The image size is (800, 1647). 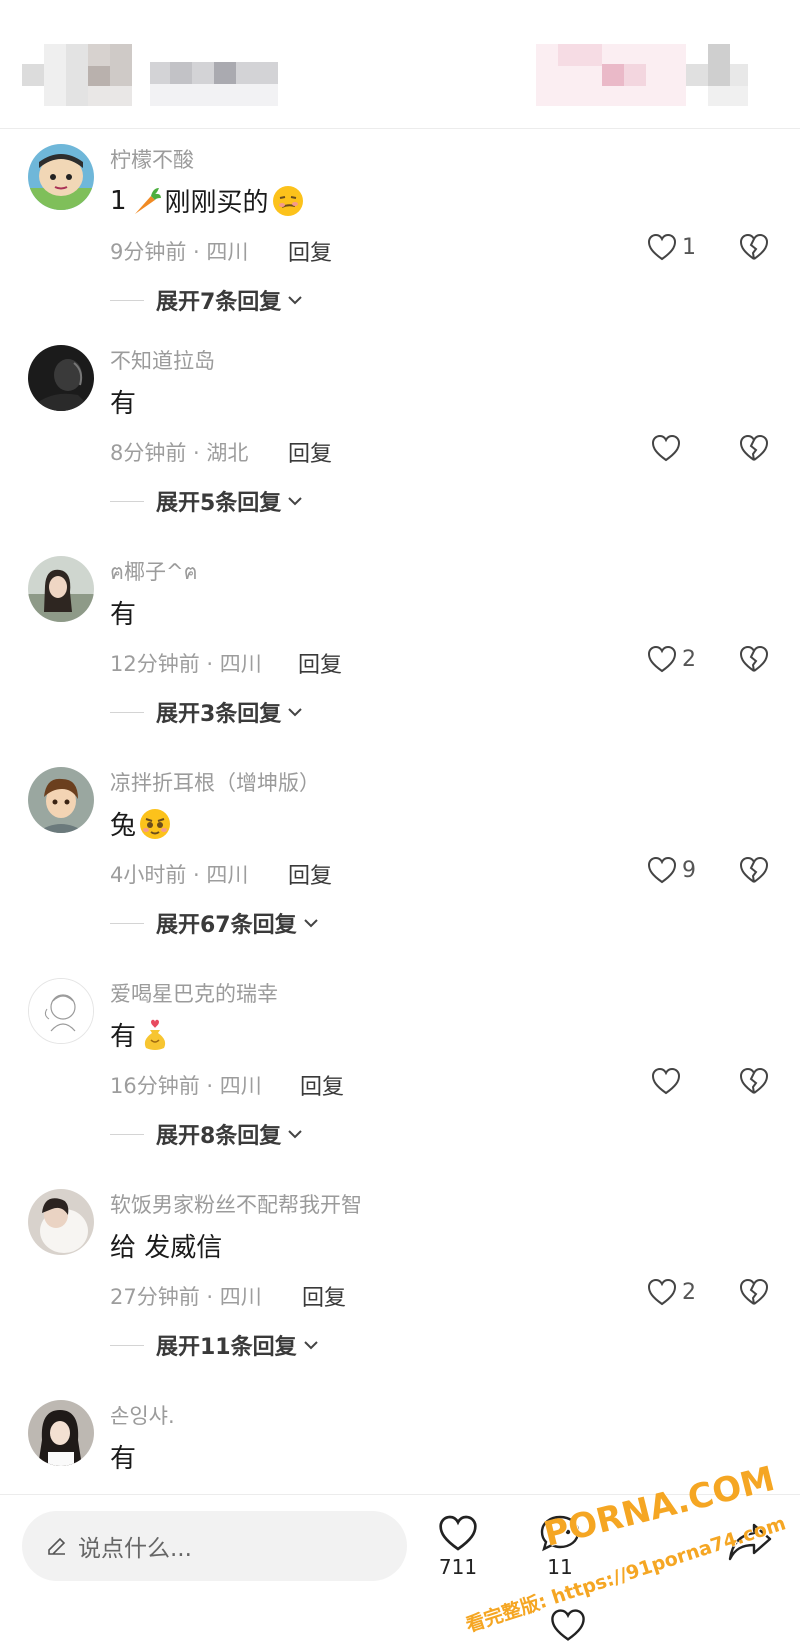 What do you see at coordinates (458, 1567) in the screenshot?
I see `video-like-count: 711` at bounding box center [458, 1567].